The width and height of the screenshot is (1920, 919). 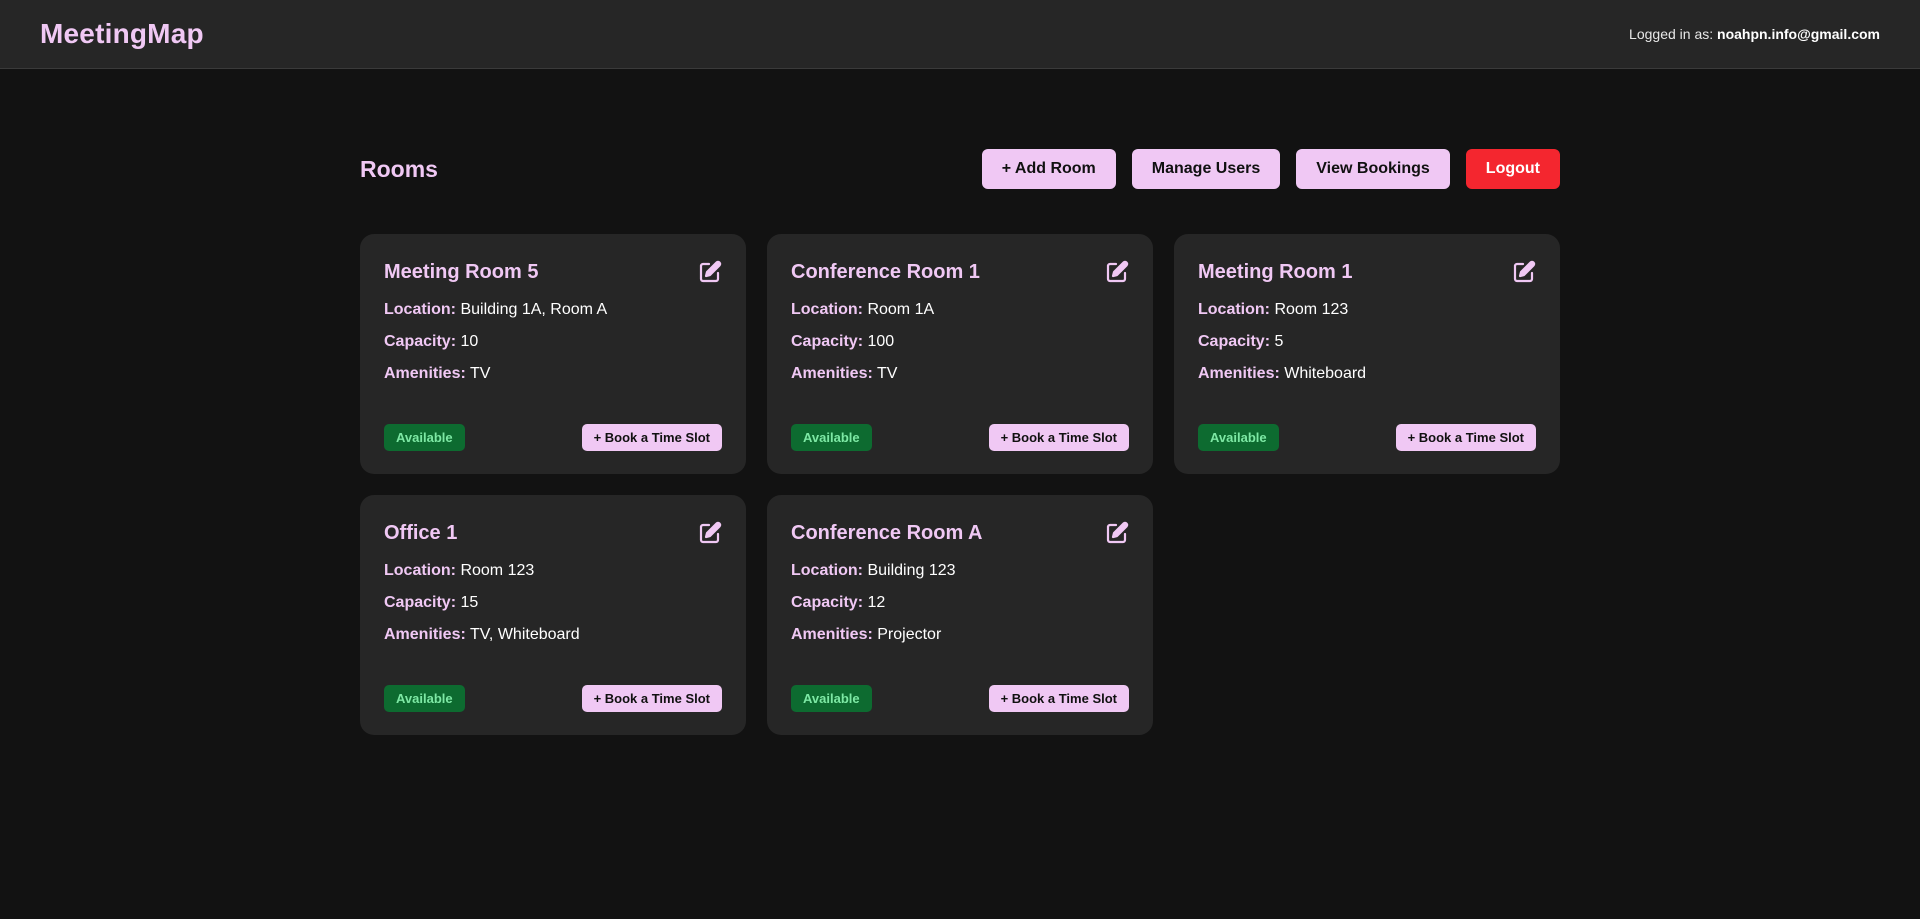 What do you see at coordinates (1282, 373) in the screenshot?
I see `amenities-field: Amenities: Whiteboard` at bounding box center [1282, 373].